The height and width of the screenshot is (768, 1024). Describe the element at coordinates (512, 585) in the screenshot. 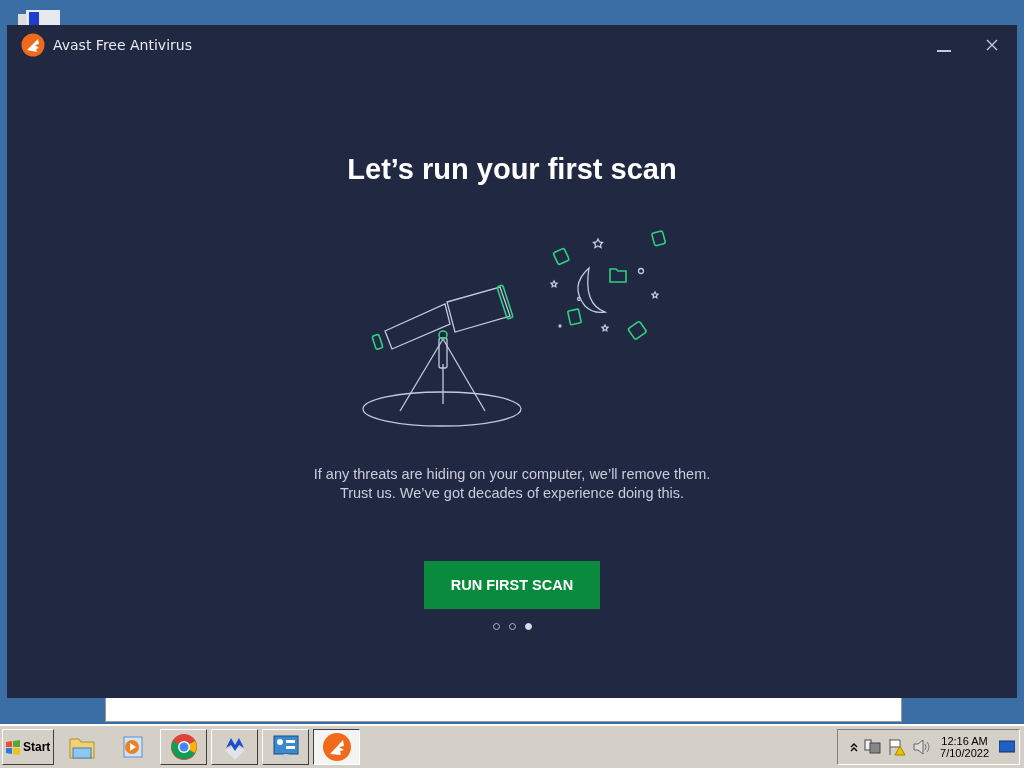

I see `run-first-scan-button: RUN FIRST SCAN` at that location.